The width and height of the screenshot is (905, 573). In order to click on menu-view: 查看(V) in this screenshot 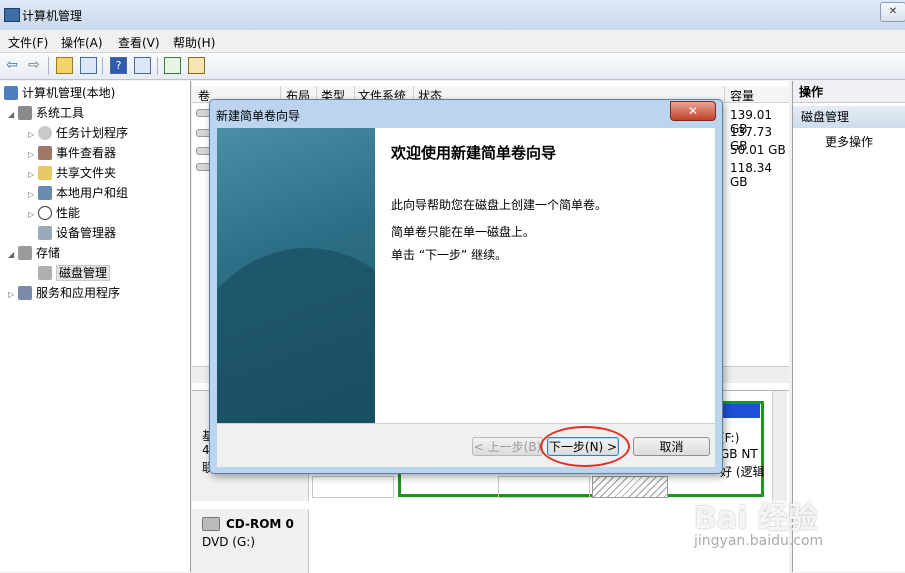, I will do `click(139, 42)`.